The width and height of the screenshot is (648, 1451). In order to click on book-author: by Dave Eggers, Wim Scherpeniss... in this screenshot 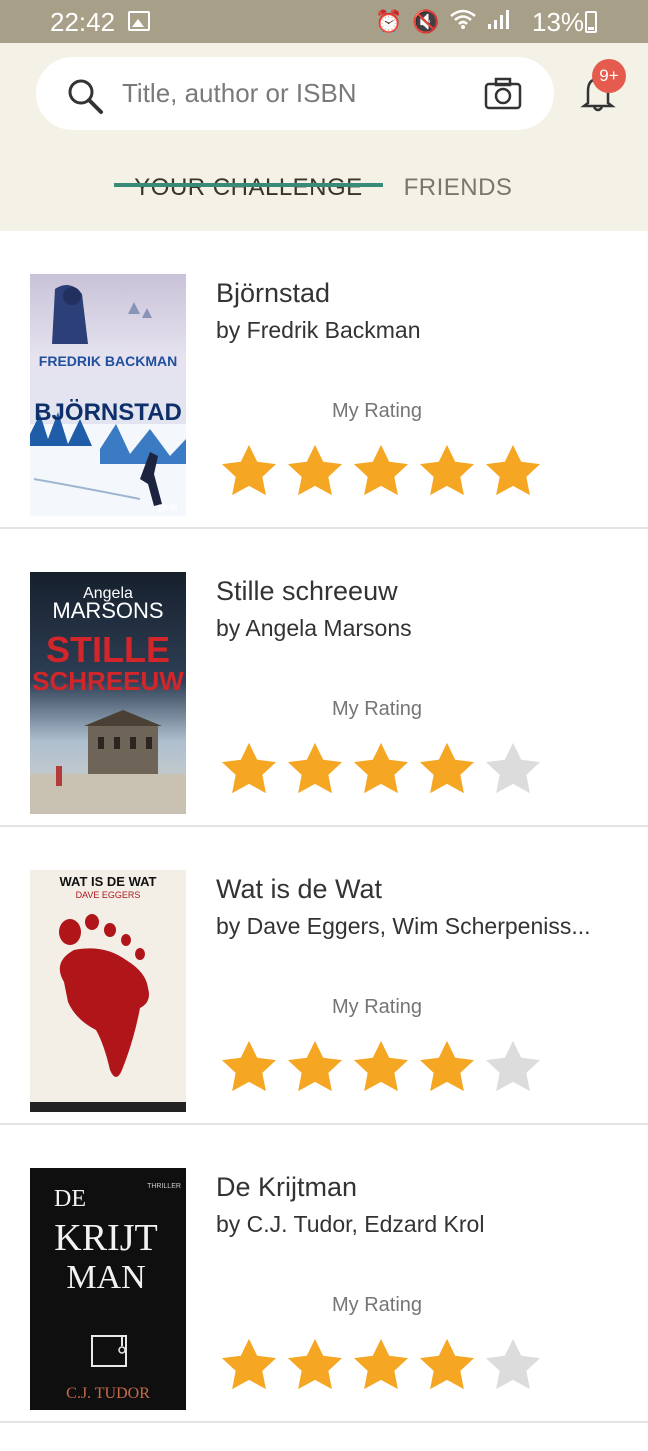, I will do `click(421, 926)`.